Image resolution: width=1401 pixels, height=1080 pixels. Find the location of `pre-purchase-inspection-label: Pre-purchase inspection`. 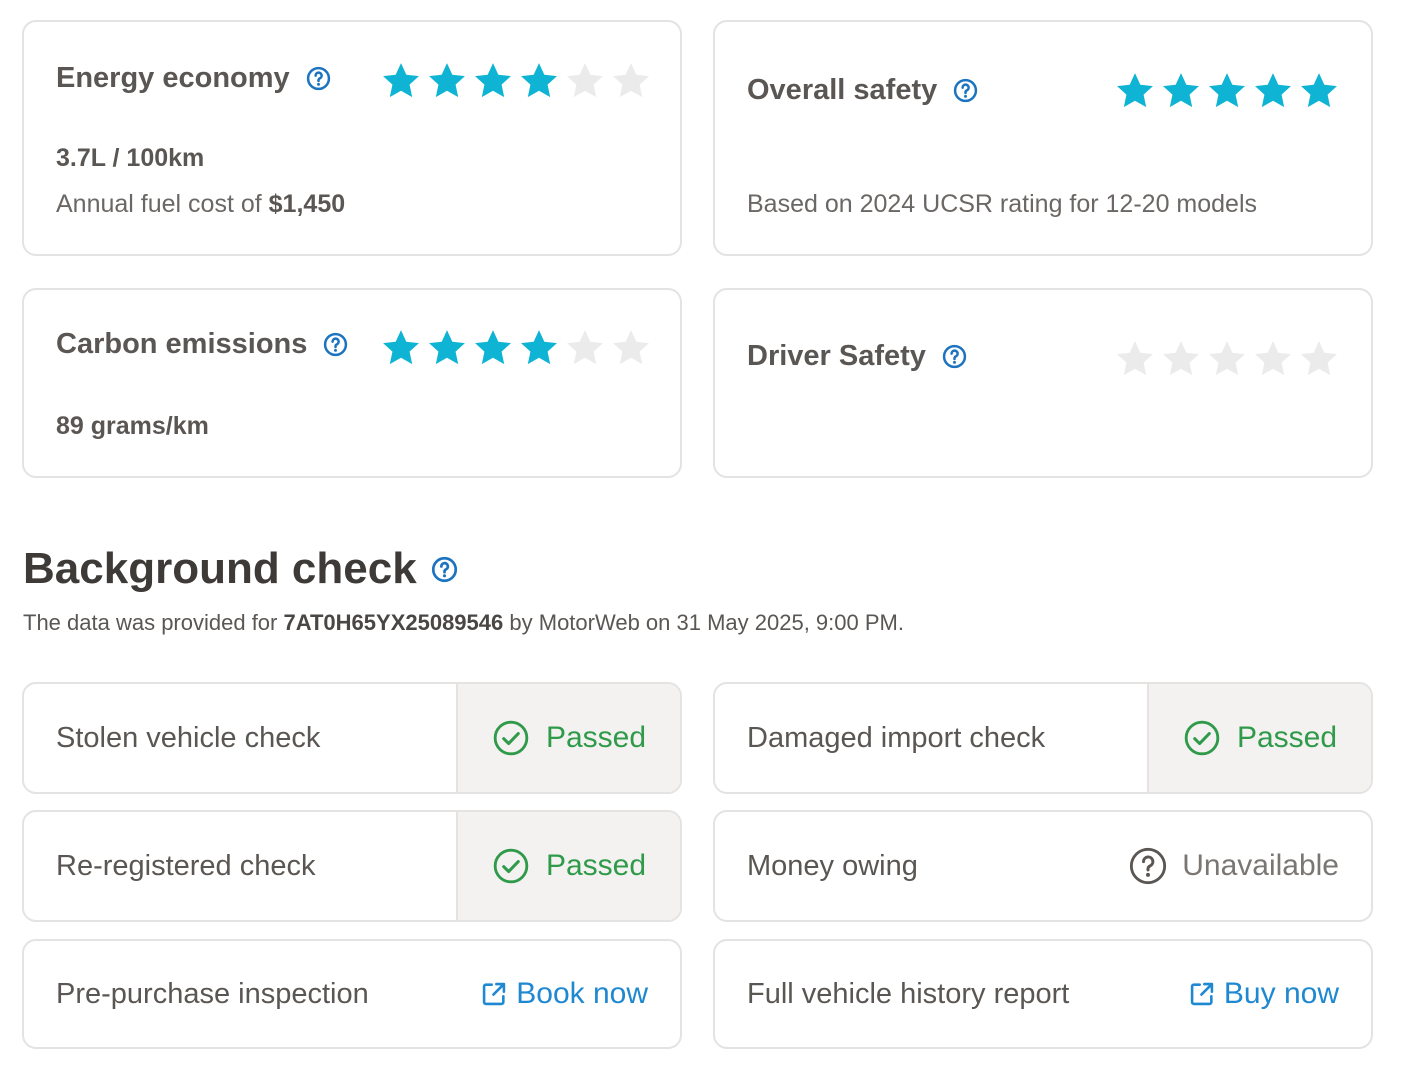

pre-purchase-inspection-label: Pre-purchase inspection is located at coordinates (212, 993).